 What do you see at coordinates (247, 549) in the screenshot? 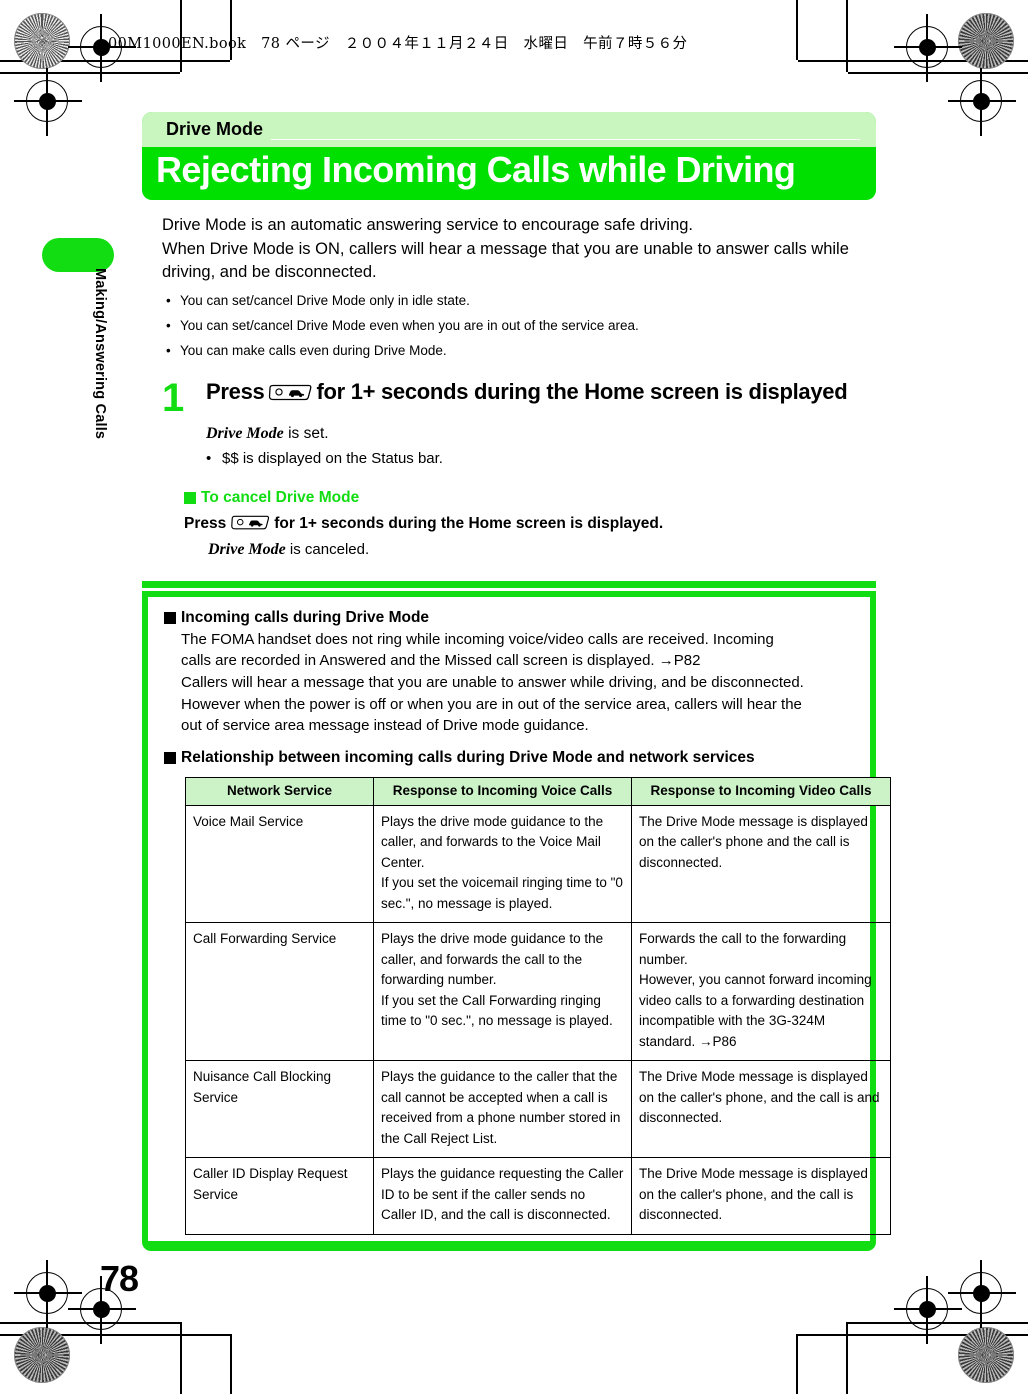
I see `cancel-result-term: Drive Mode` at bounding box center [247, 549].